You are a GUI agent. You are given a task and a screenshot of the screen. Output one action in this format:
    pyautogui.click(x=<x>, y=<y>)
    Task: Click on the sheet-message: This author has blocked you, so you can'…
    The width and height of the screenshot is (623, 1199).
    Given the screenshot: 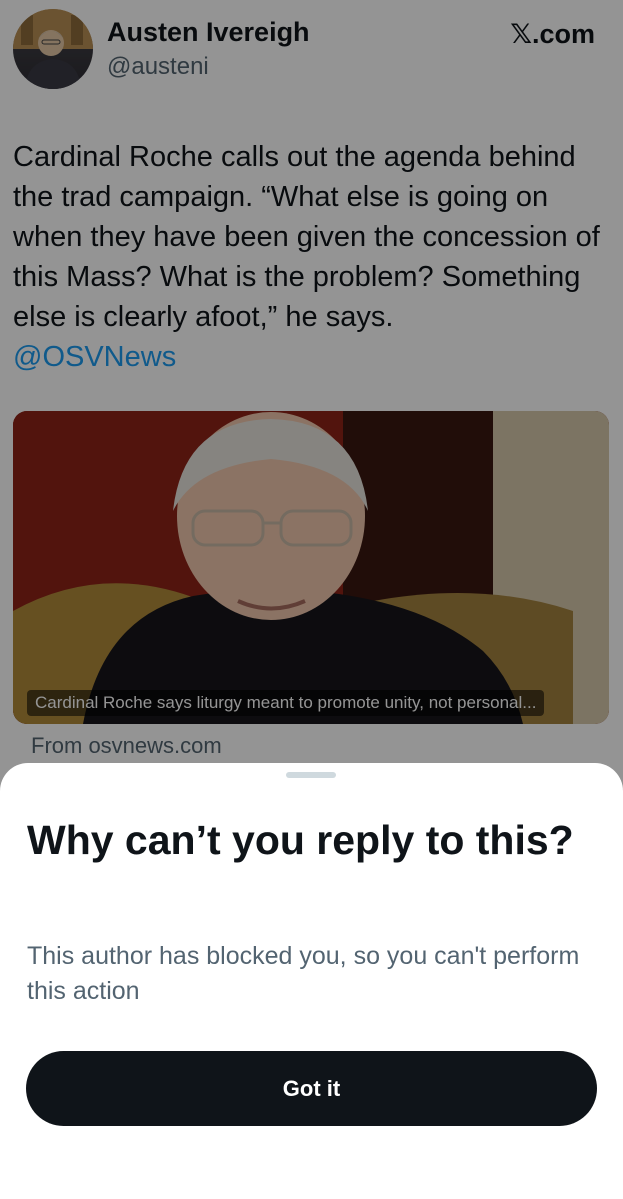 What is the action you would take?
    pyautogui.click(x=303, y=973)
    